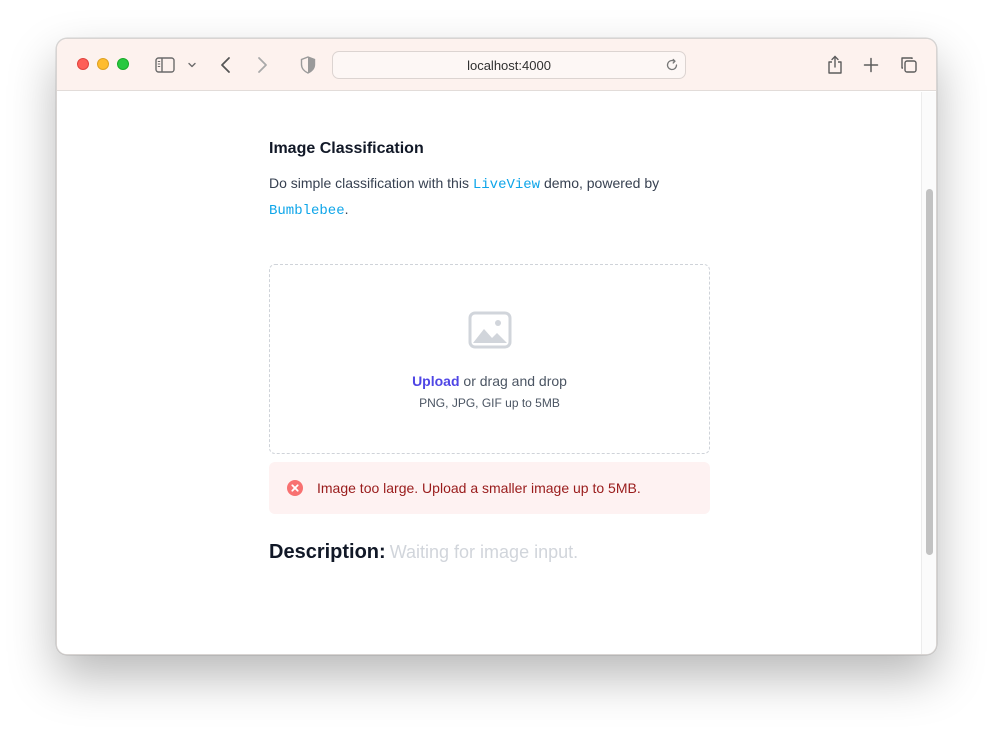  I want to click on chevron-down-icon, so click(192, 65).